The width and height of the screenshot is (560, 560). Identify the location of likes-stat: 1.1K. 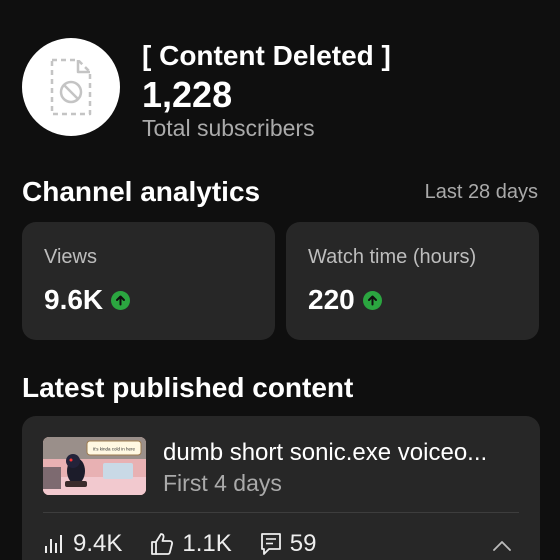
(191, 544).